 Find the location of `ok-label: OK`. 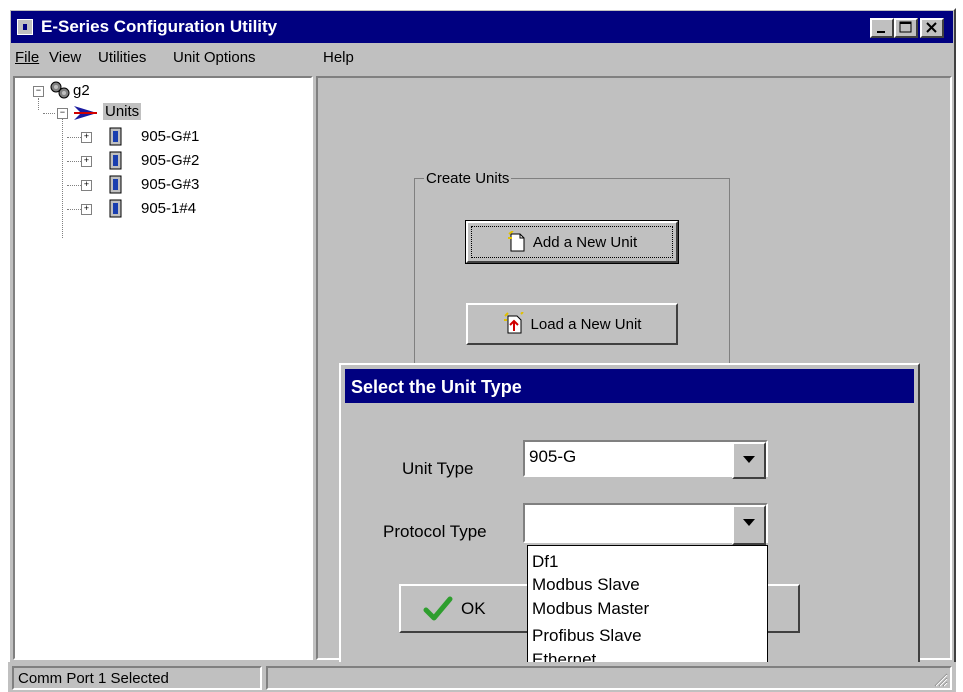

ok-label: OK is located at coordinates (473, 608).